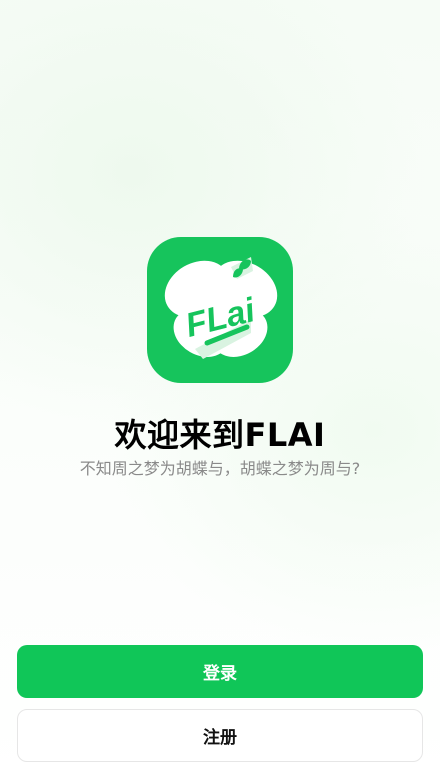 The height and width of the screenshot is (782, 440). I want to click on butterfly-flai-logo-icon: FLai, so click(221, 308).